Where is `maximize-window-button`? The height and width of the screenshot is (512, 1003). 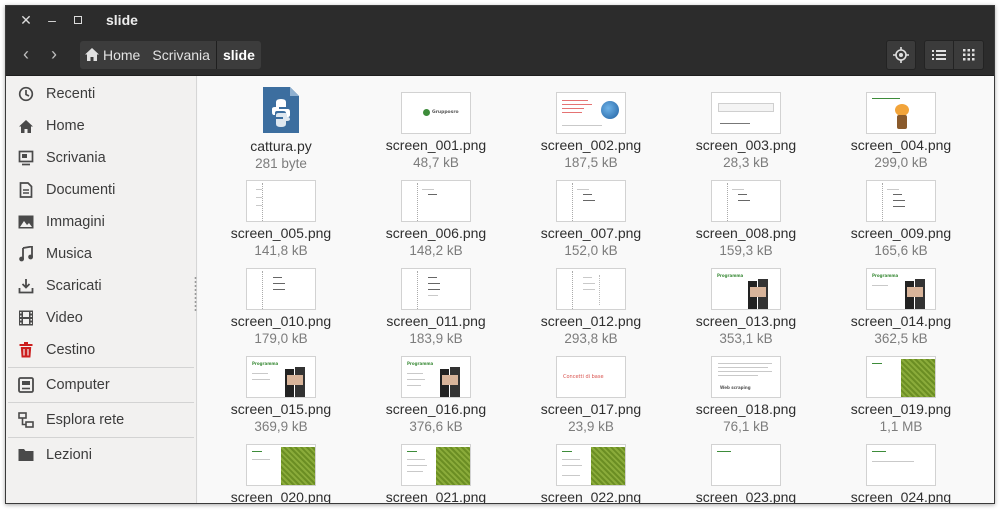
maximize-window-button is located at coordinates (78, 20).